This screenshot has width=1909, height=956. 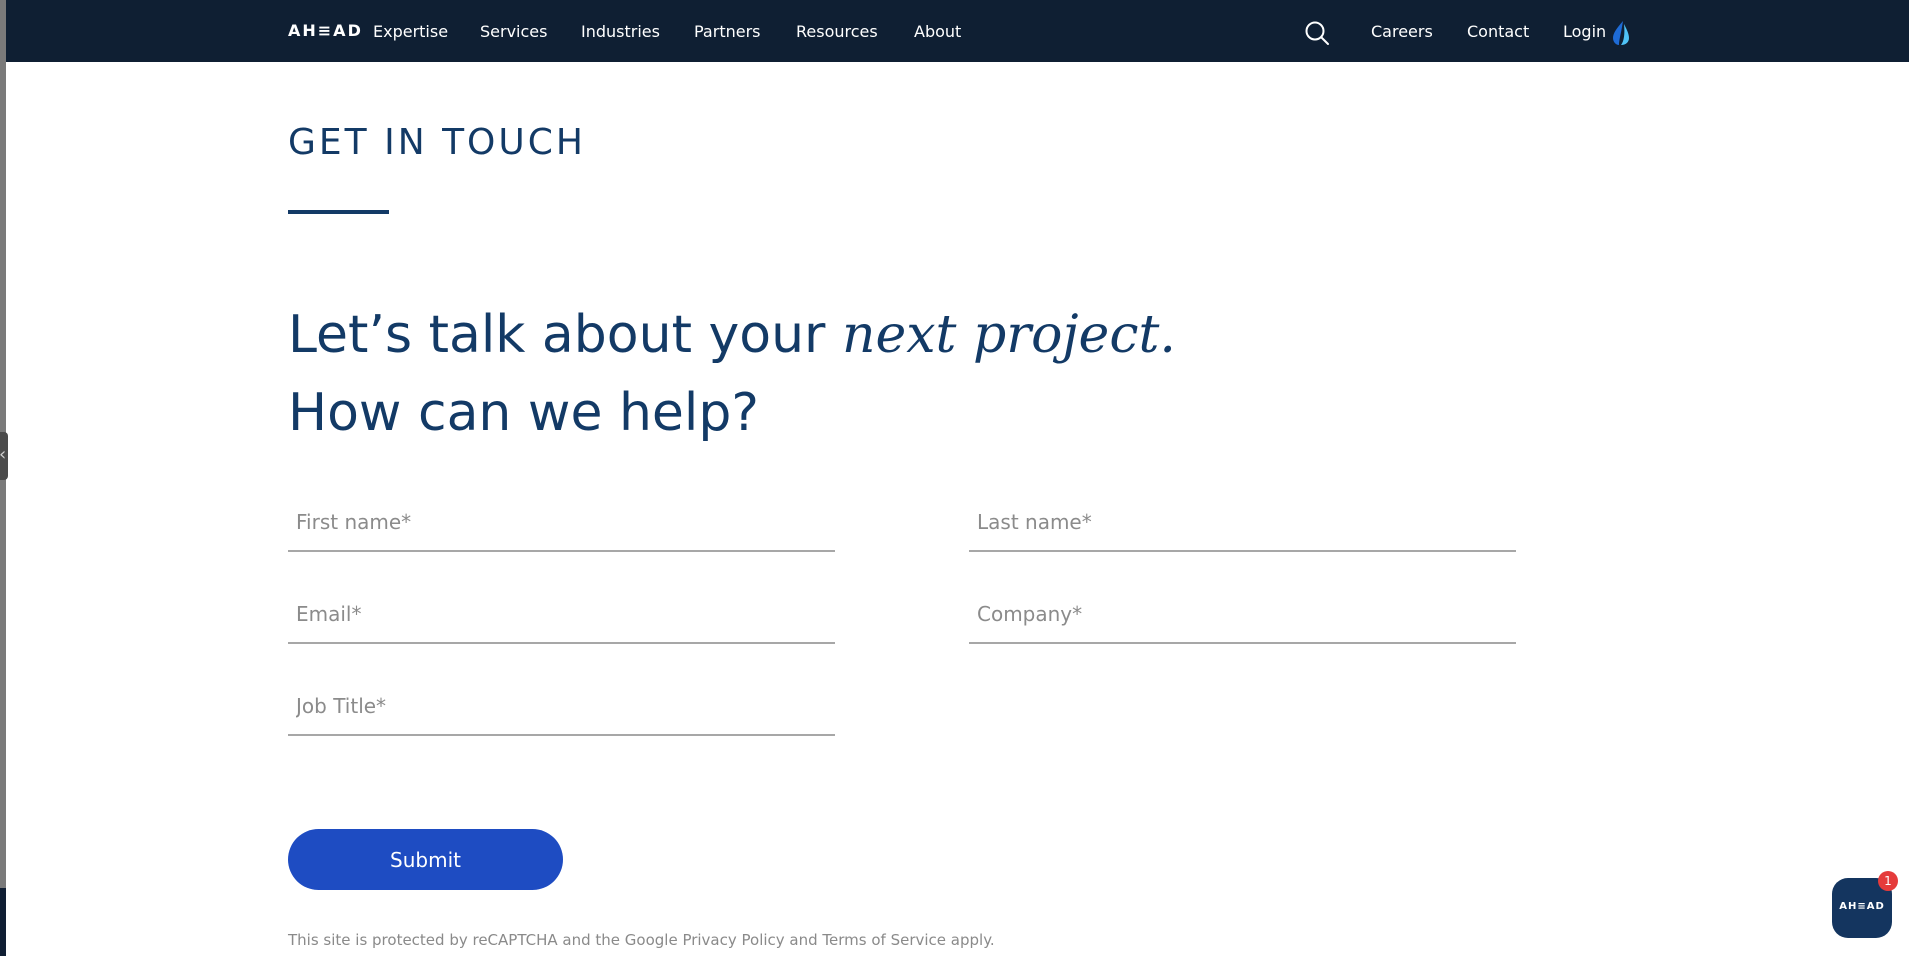 What do you see at coordinates (837, 32) in the screenshot?
I see `nav-resources: Resources` at bounding box center [837, 32].